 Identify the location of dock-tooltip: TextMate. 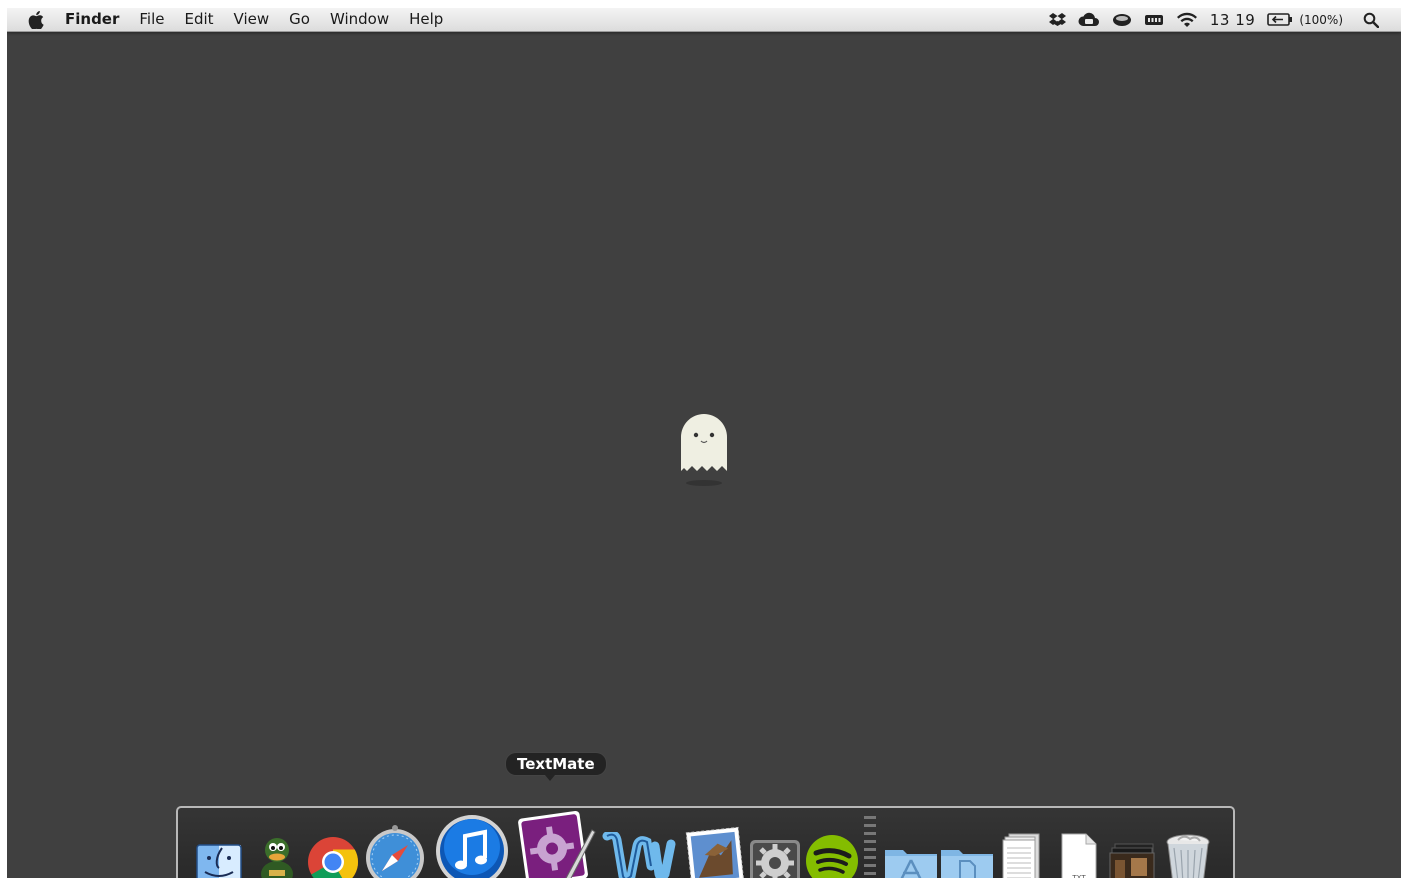
(556, 766).